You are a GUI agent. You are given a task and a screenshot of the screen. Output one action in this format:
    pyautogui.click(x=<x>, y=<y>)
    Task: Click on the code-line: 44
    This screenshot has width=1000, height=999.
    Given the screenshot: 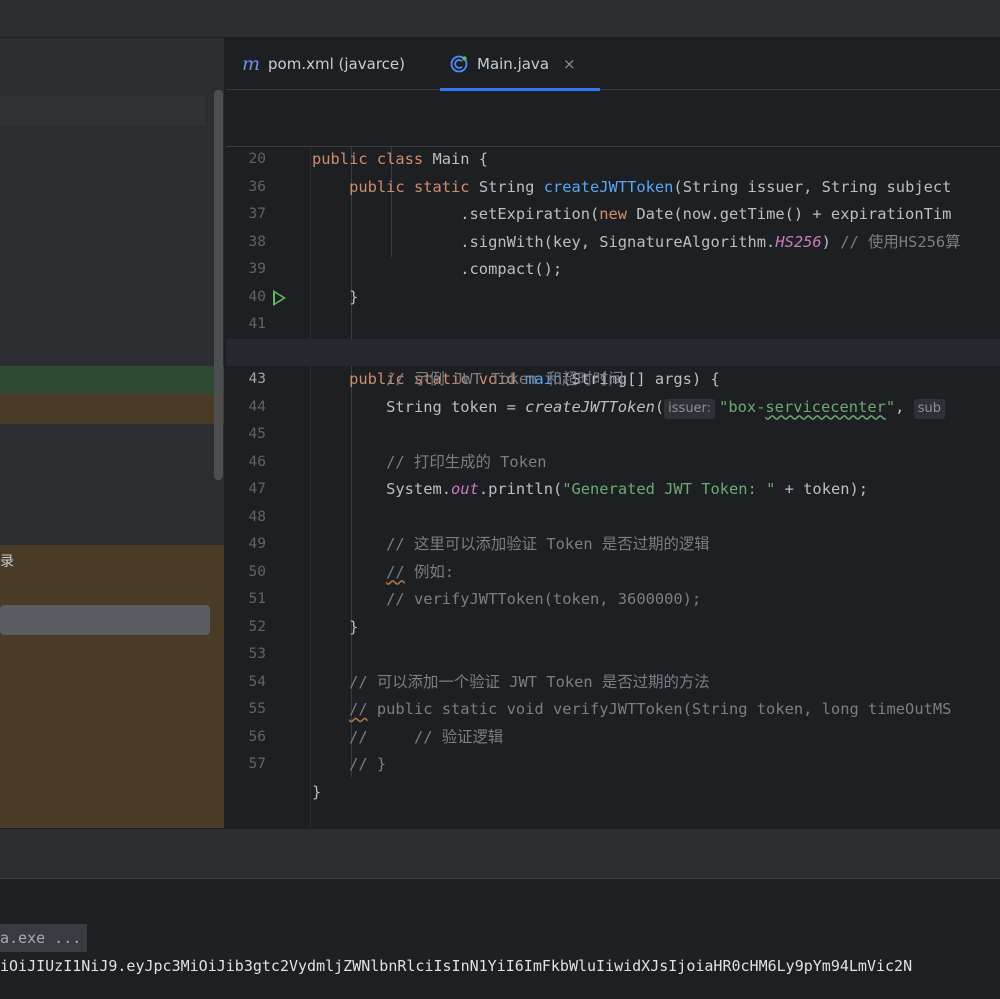 What is the action you would take?
    pyautogui.click(x=613, y=390)
    